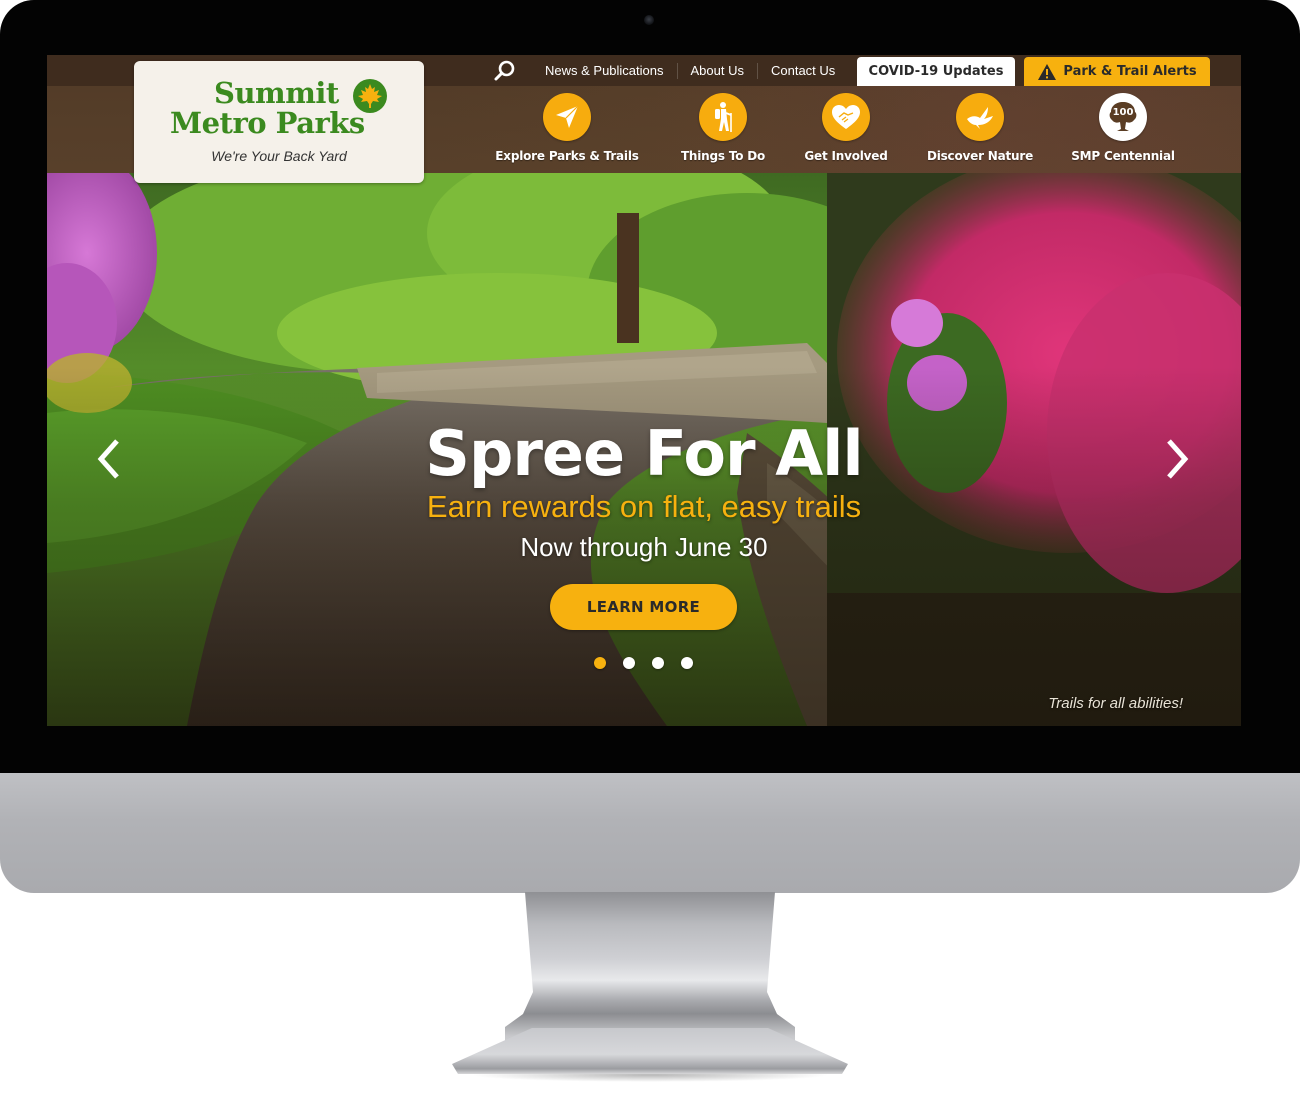 The width and height of the screenshot is (1300, 1095). Describe the element at coordinates (1130, 71) in the screenshot. I see `park-trail-alerts-label: Park & Trail Alerts` at that location.